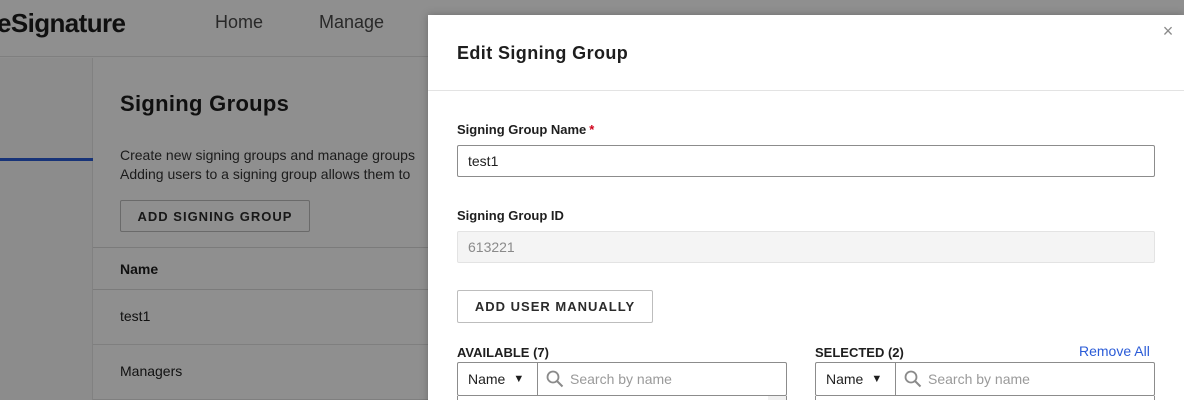 The image size is (1184, 400). I want to click on signing-group-name-label: Signing Group Name *, so click(525, 129).